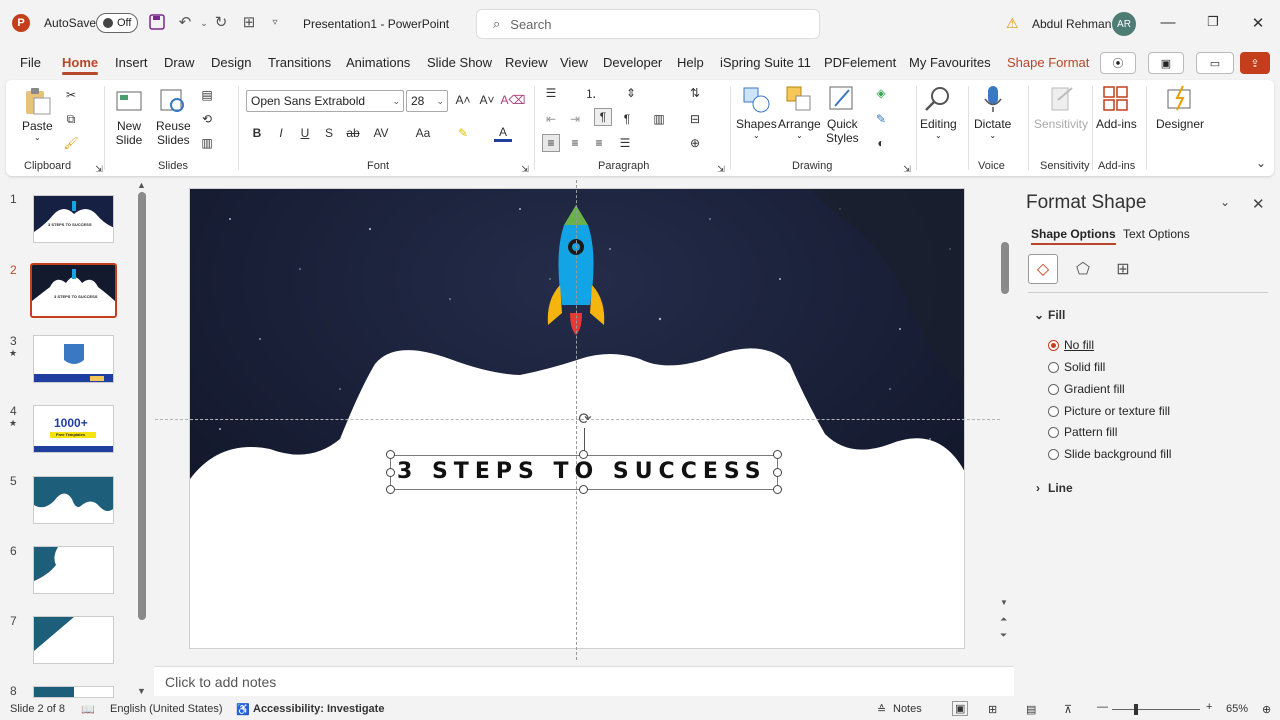 Image resolution: width=1280 pixels, height=720 pixels. Describe the element at coordinates (721, 169) in the screenshot. I see `paragraph-launcher-icon: ⇲` at that location.